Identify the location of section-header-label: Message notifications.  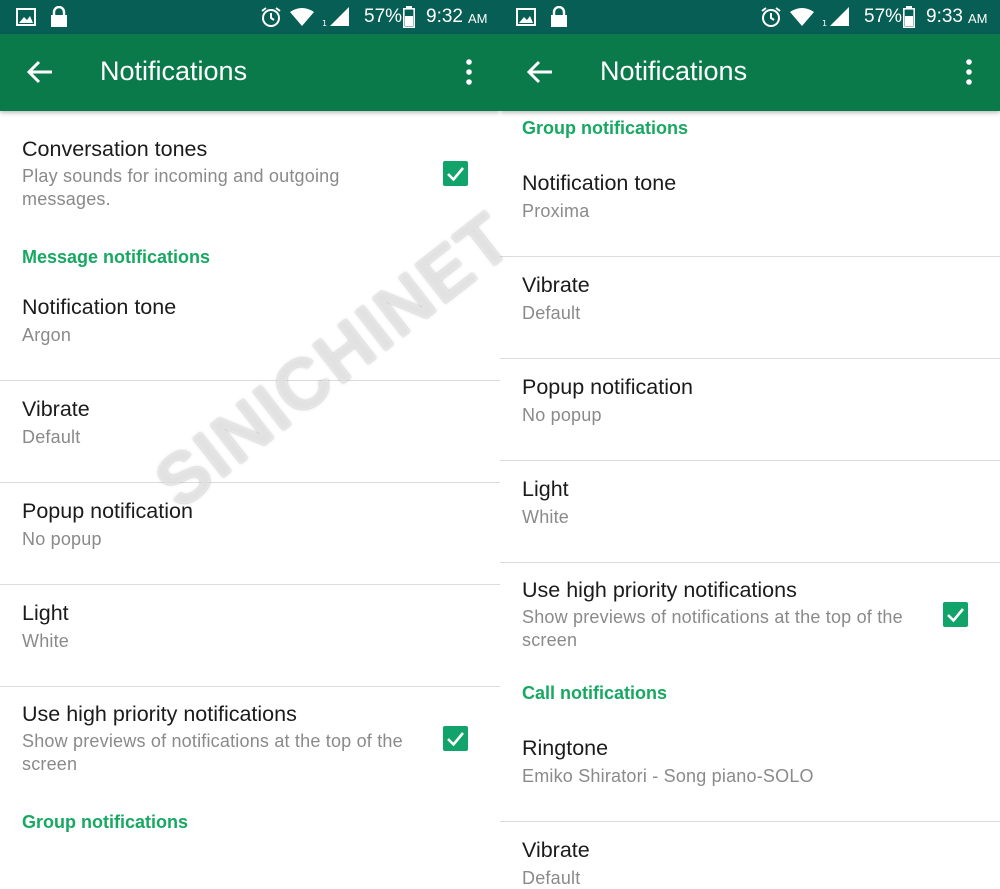
(116, 257).